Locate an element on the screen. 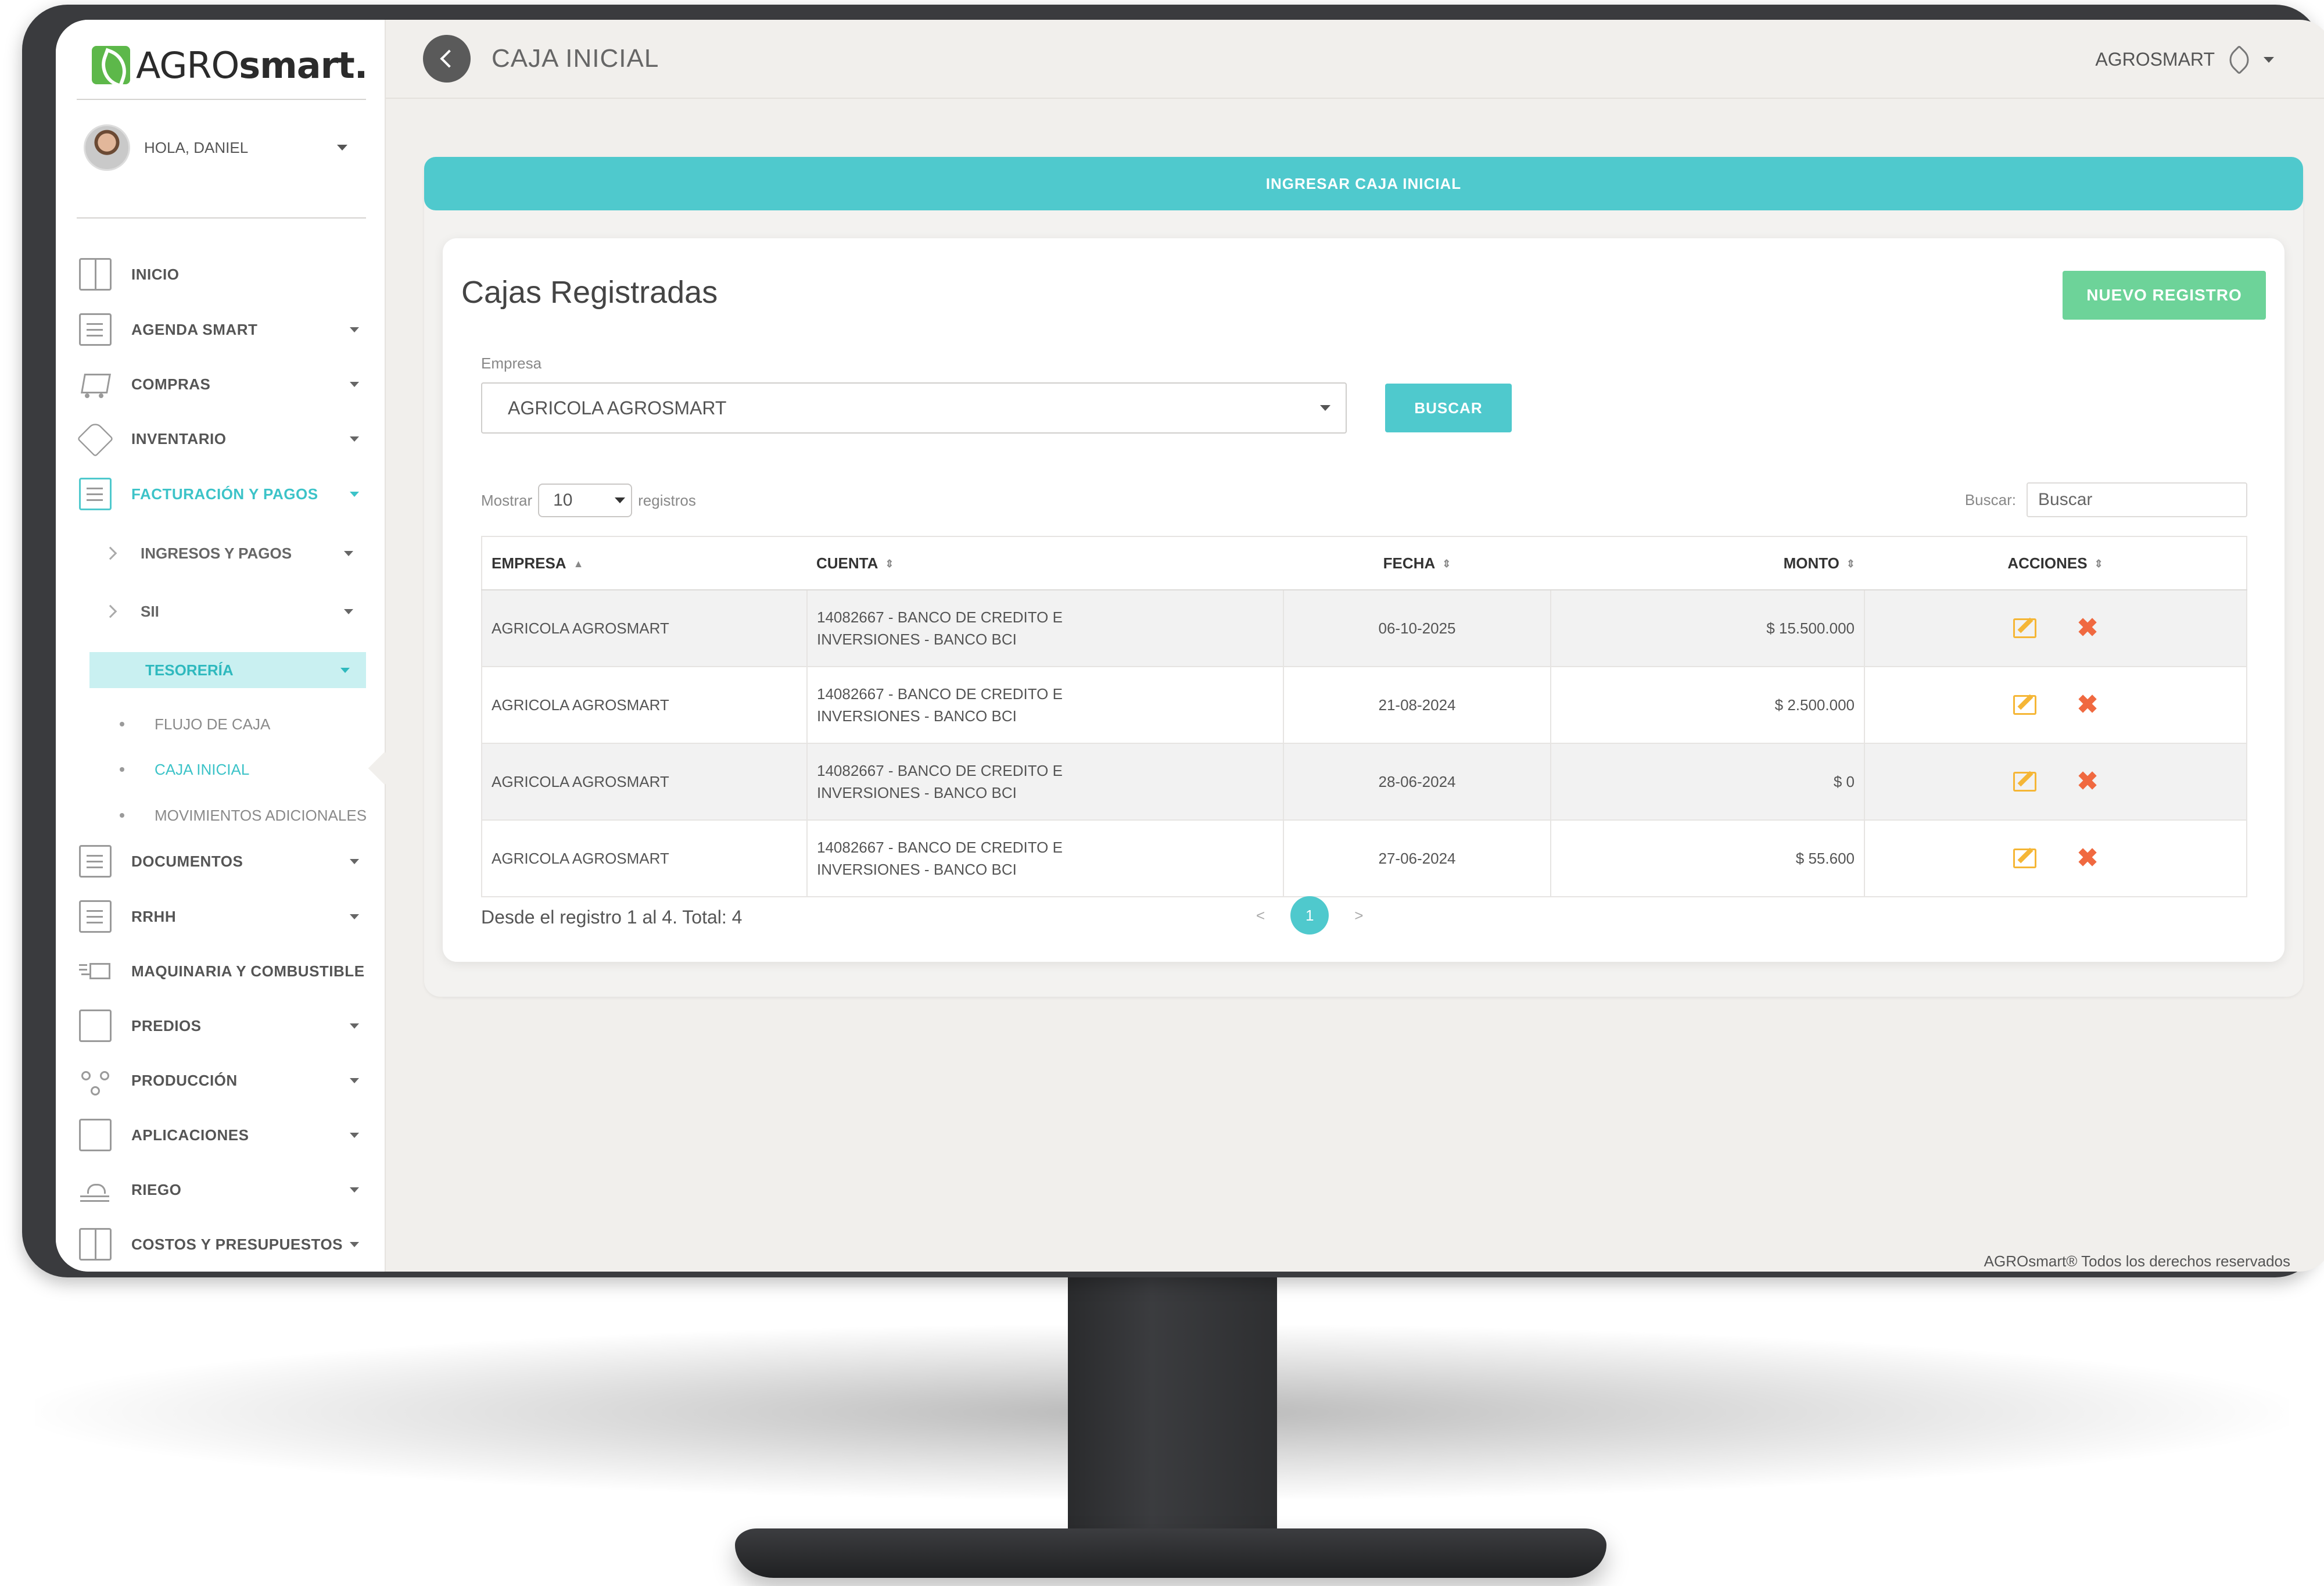 The height and width of the screenshot is (1586, 2324). empresa-select: AGRICOLA AGROSMART is located at coordinates (914, 408).